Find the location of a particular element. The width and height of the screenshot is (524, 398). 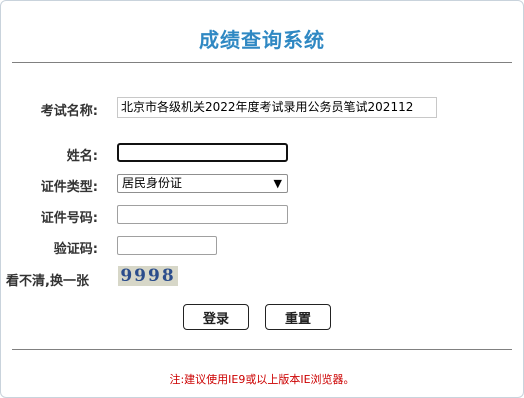

id-number-label: 证件号码: is located at coordinates (69, 218).